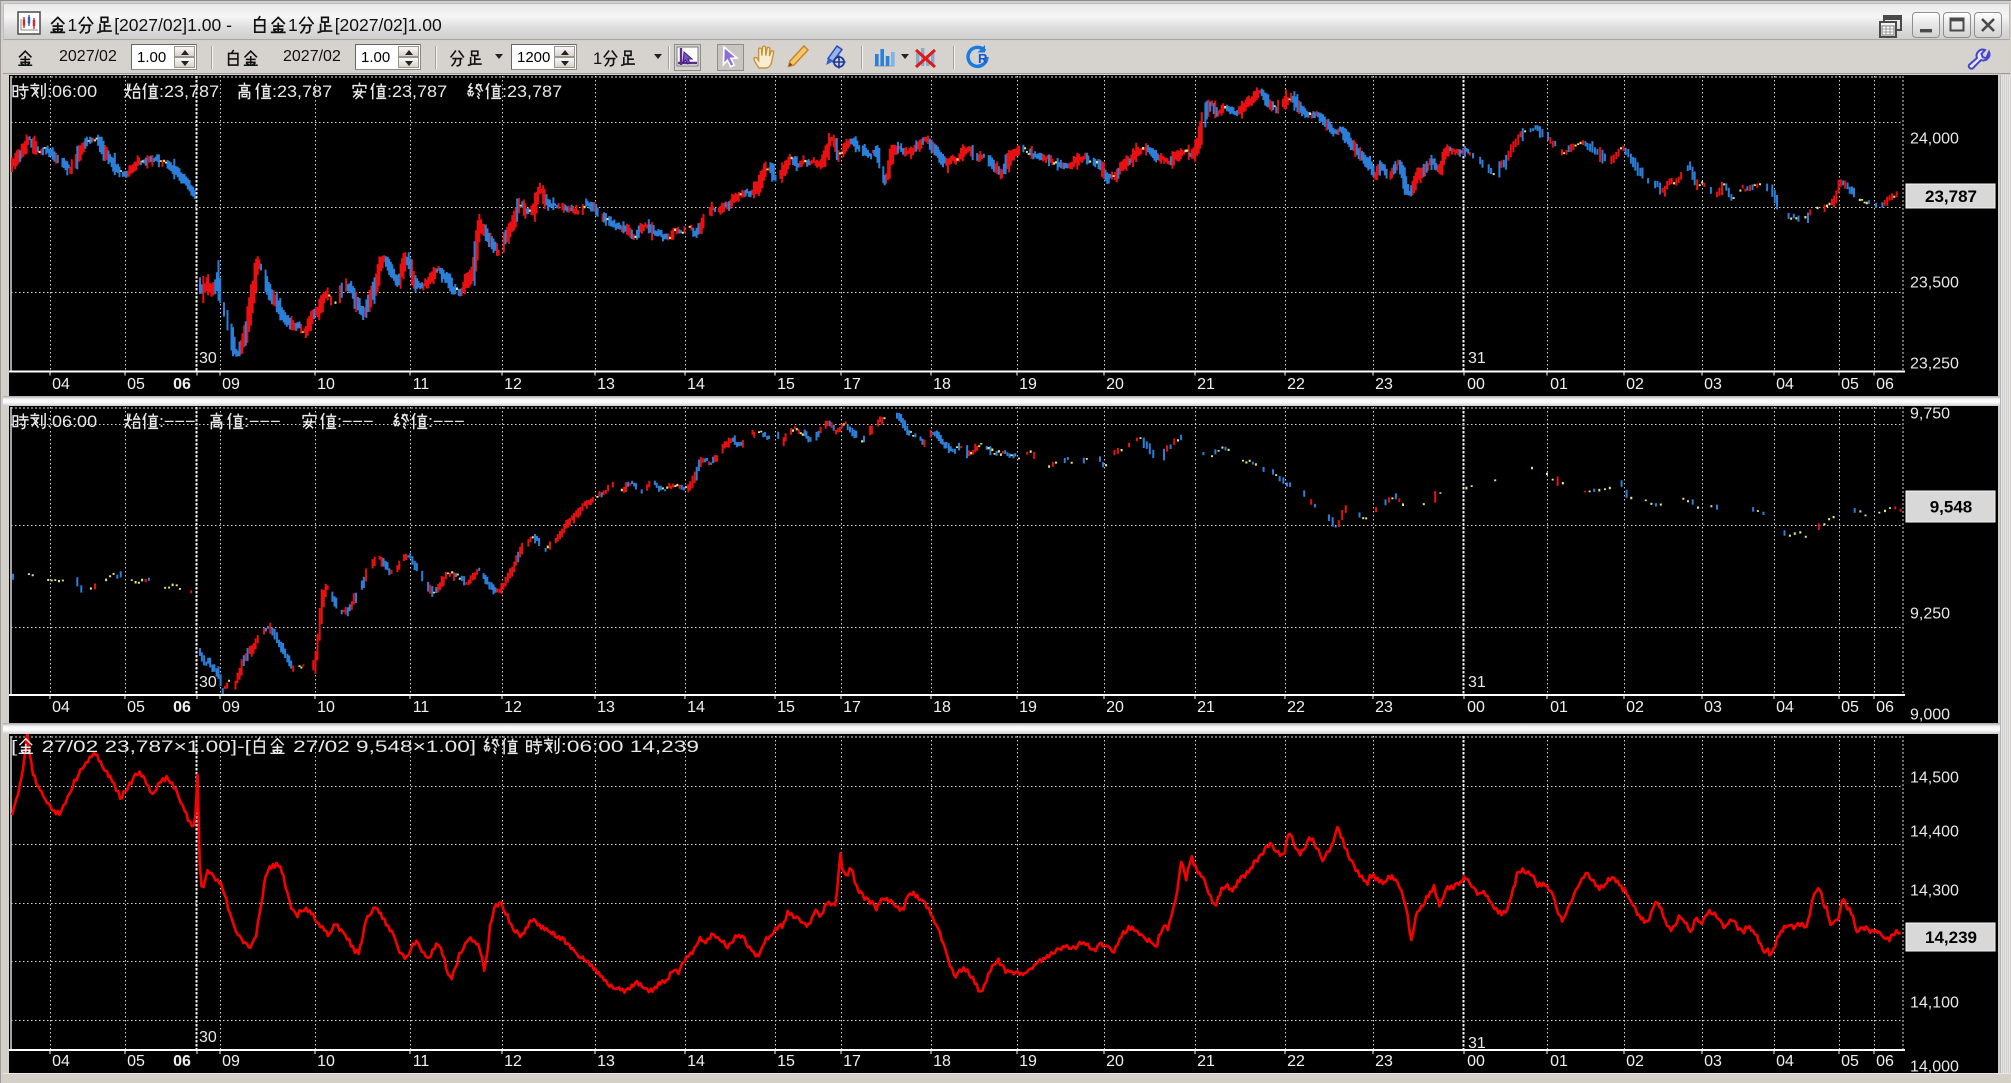 The width and height of the screenshot is (2011, 1083). Describe the element at coordinates (1934, 1066) in the screenshot. I see `svg-text: 14,000` at that location.